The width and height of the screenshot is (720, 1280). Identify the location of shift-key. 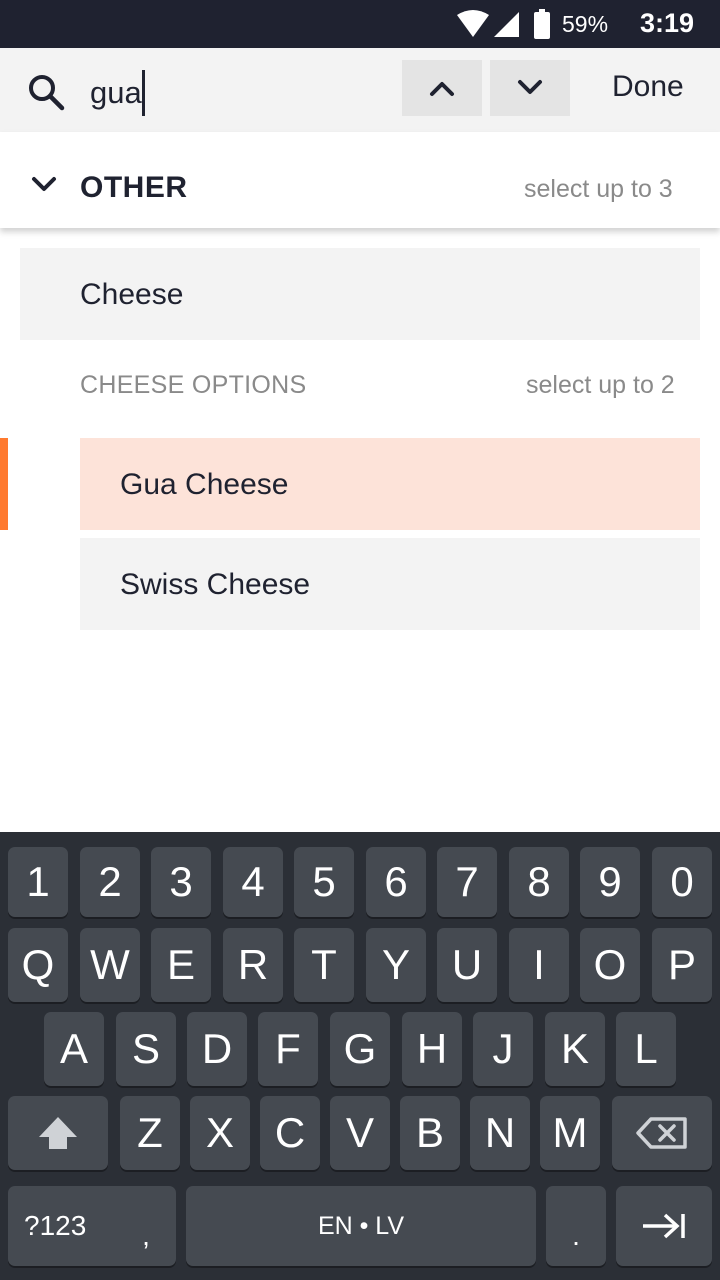
(58, 1133).